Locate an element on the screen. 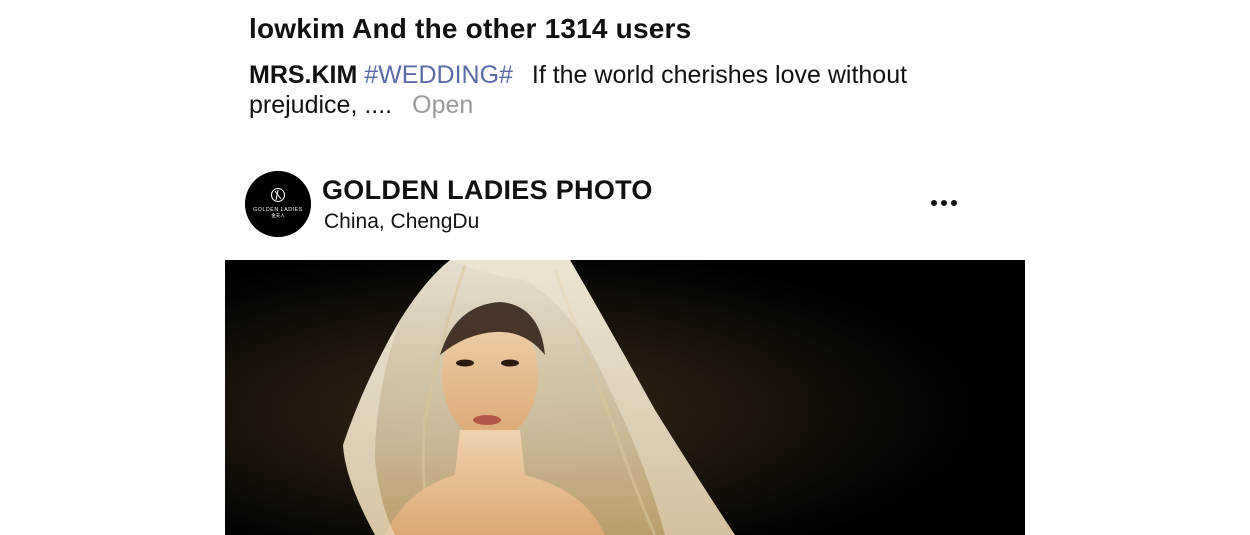  avatar: GOLDEN LADIES 金夫人 is located at coordinates (278, 204).